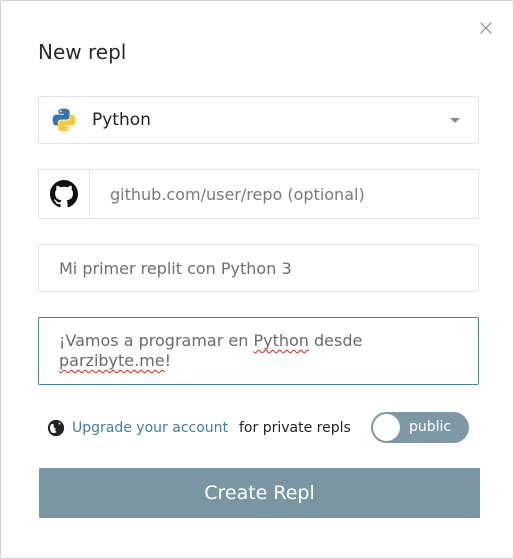  I want to click on description-misspelled: parzibyte.me, so click(112, 360).